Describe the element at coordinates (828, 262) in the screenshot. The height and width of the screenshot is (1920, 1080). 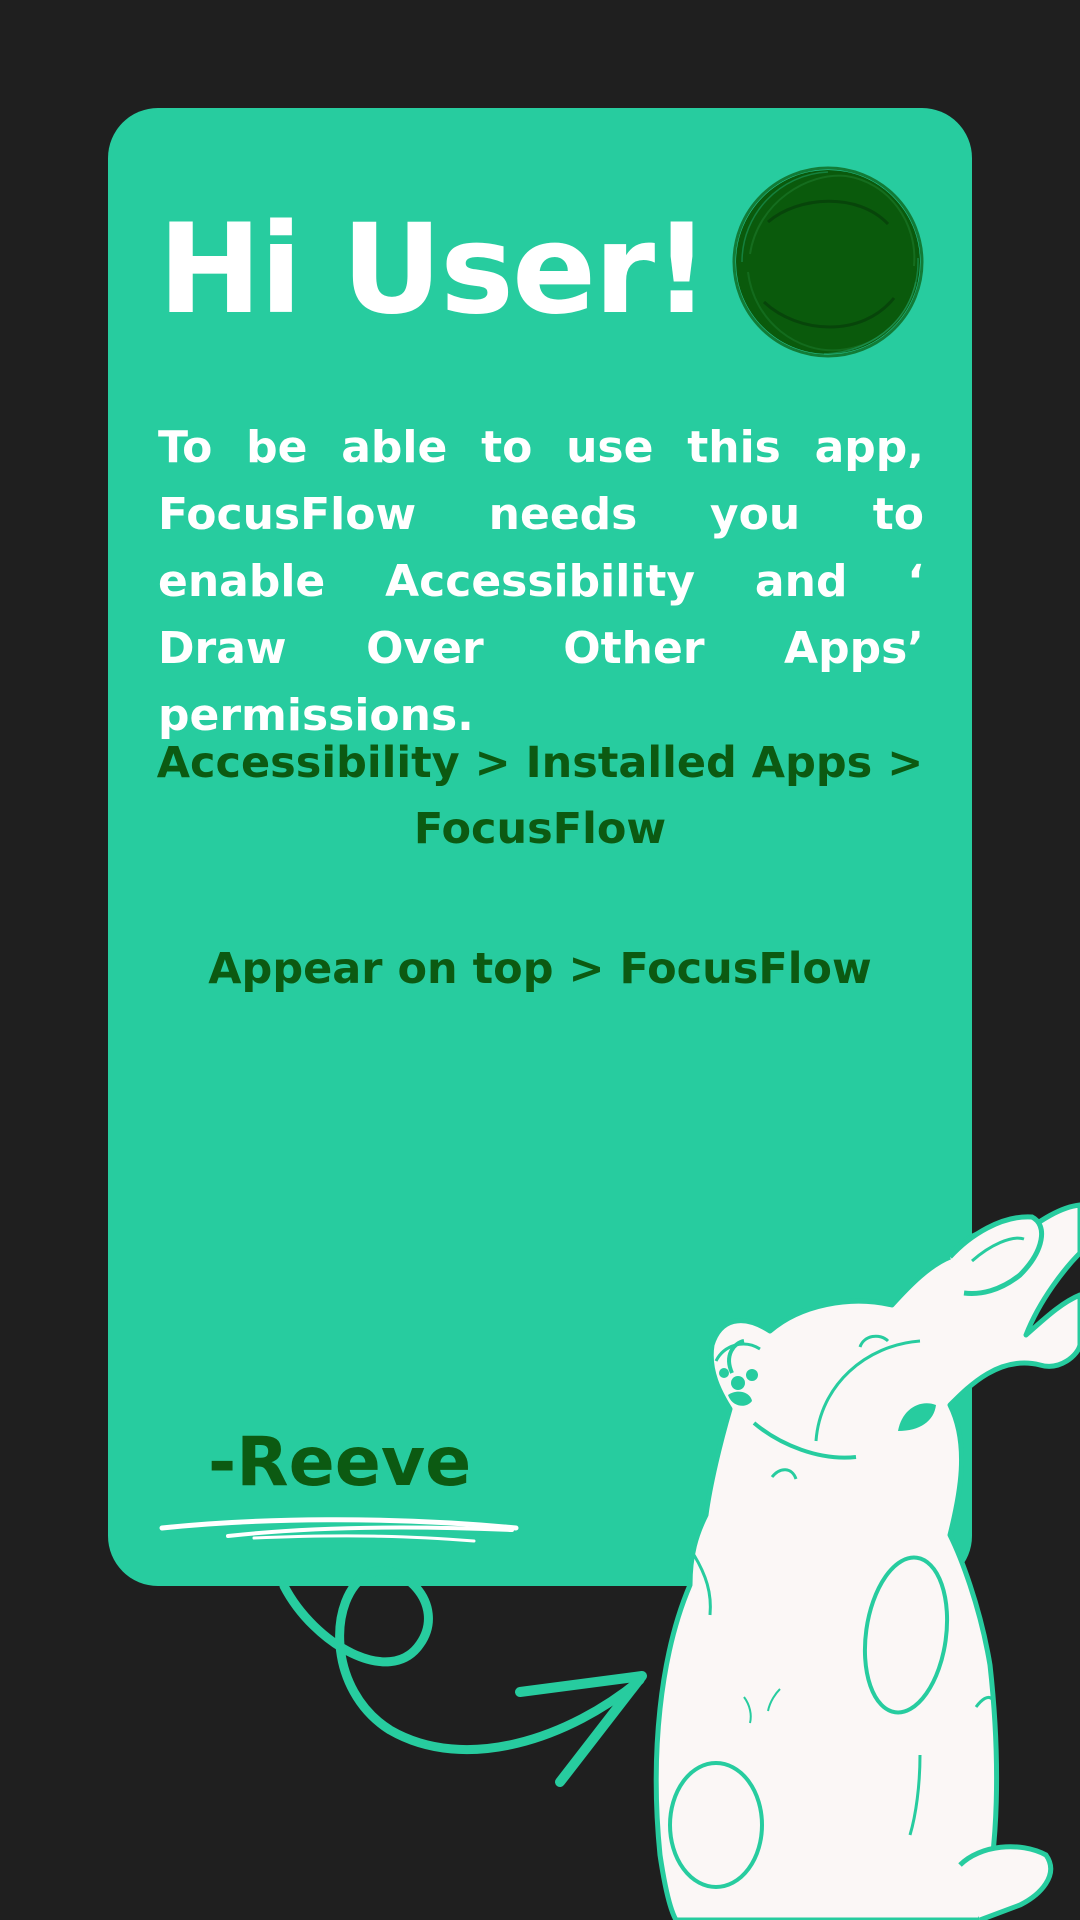
I see `avatar-icon` at that location.